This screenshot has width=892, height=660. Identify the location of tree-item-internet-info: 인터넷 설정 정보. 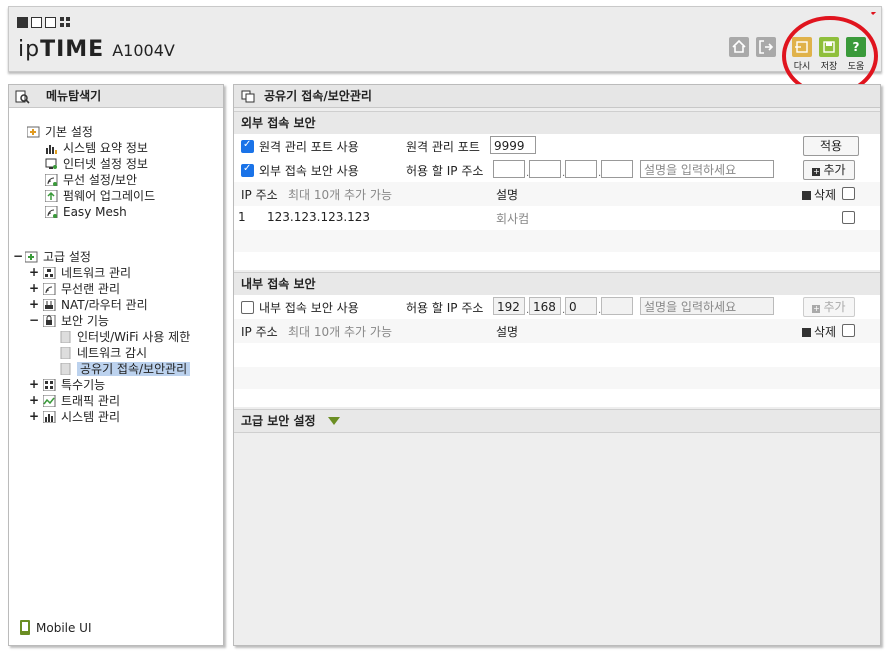
(96, 164).